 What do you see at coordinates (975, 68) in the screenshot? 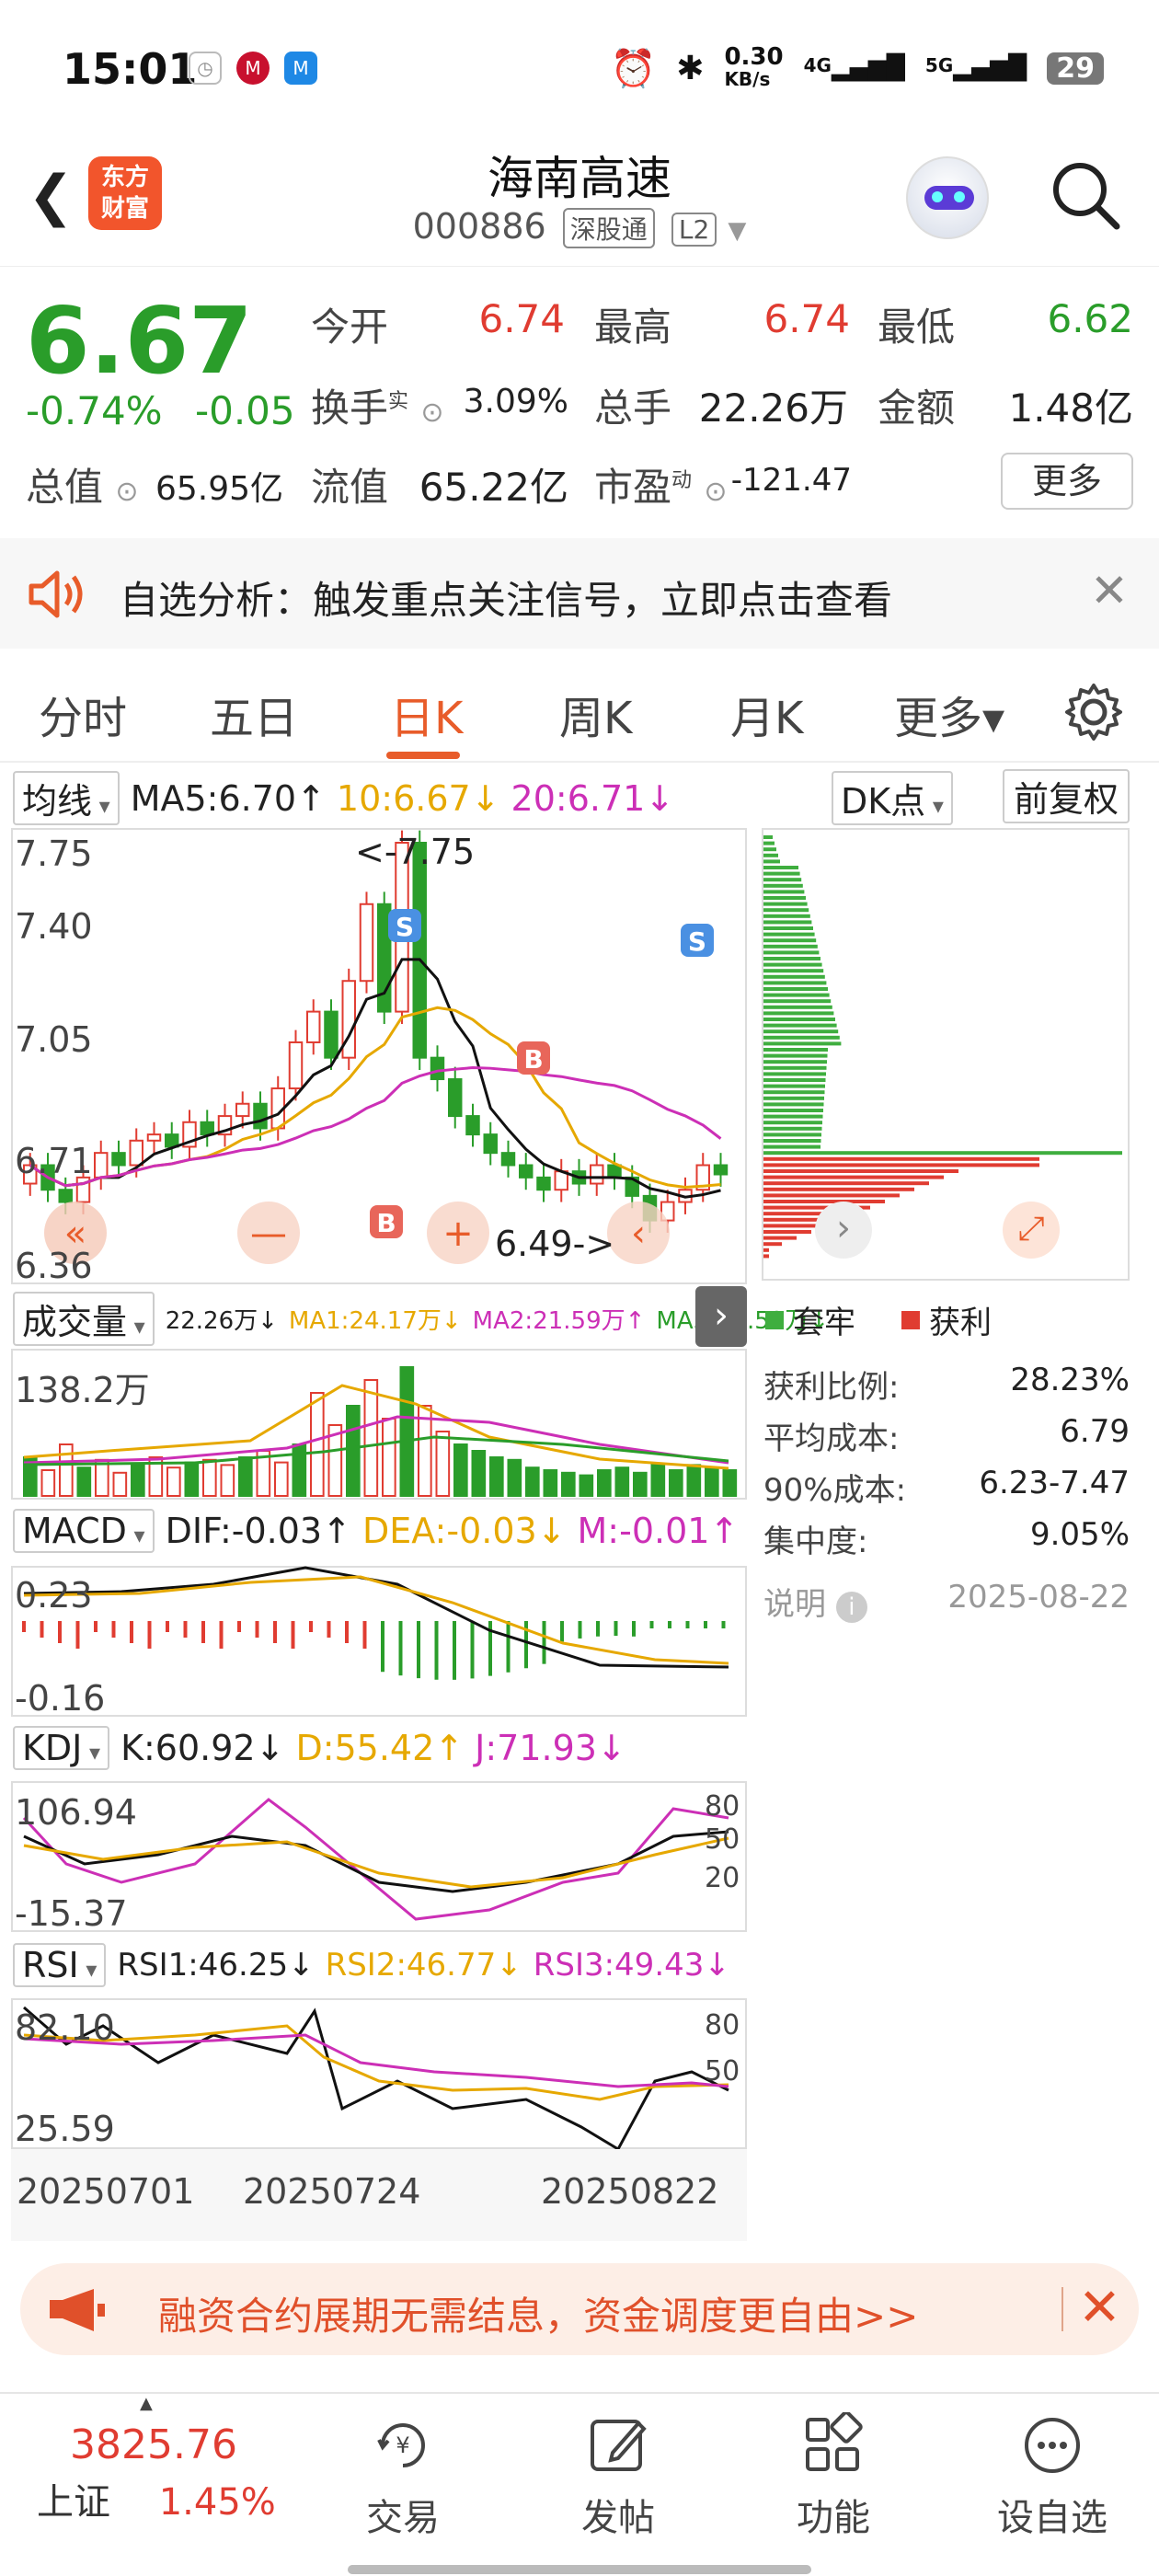
I see `signal-5g-icon: 5G▂▄▆█` at bounding box center [975, 68].